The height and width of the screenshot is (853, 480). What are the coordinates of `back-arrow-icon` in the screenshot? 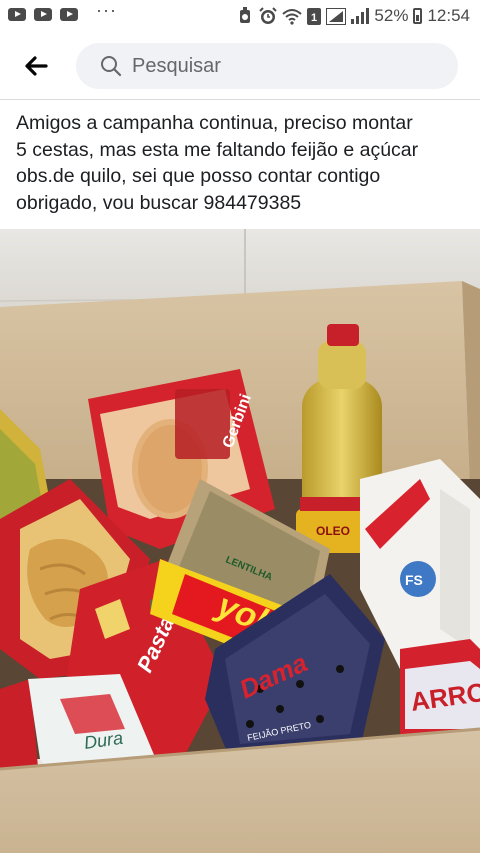 It's located at (36, 66).